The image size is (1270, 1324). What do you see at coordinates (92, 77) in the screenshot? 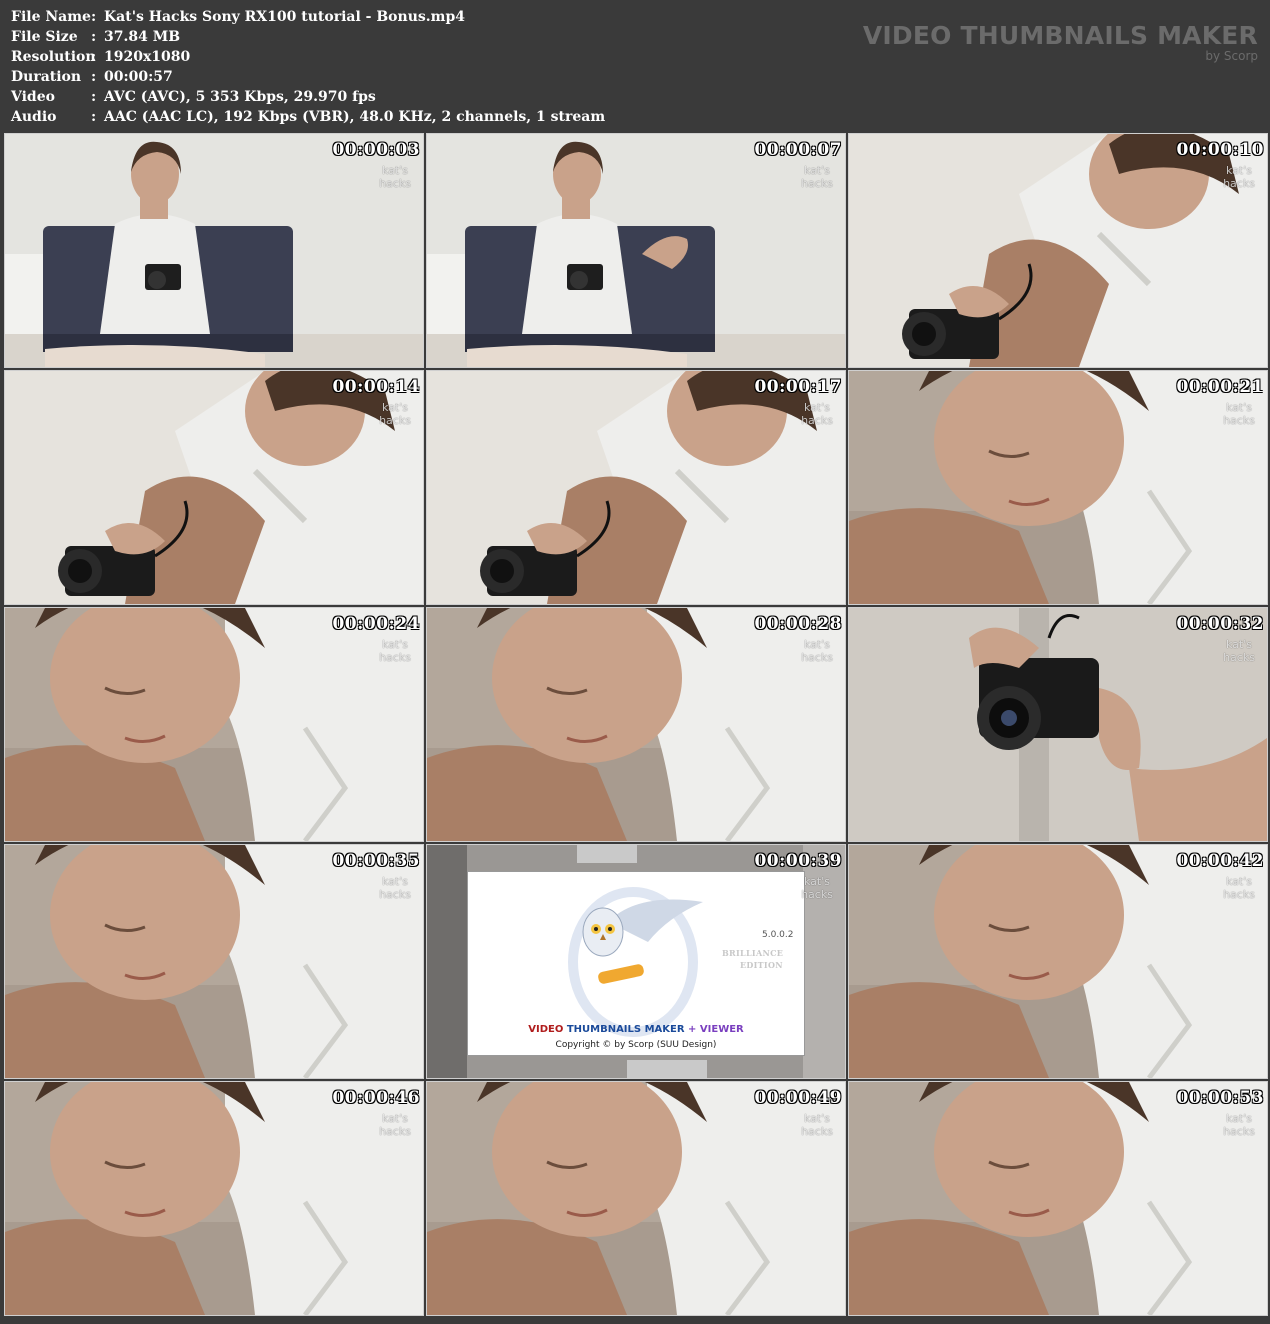
I see `info-row-duration: Duration:00:00:57` at bounding box center [92, 77].